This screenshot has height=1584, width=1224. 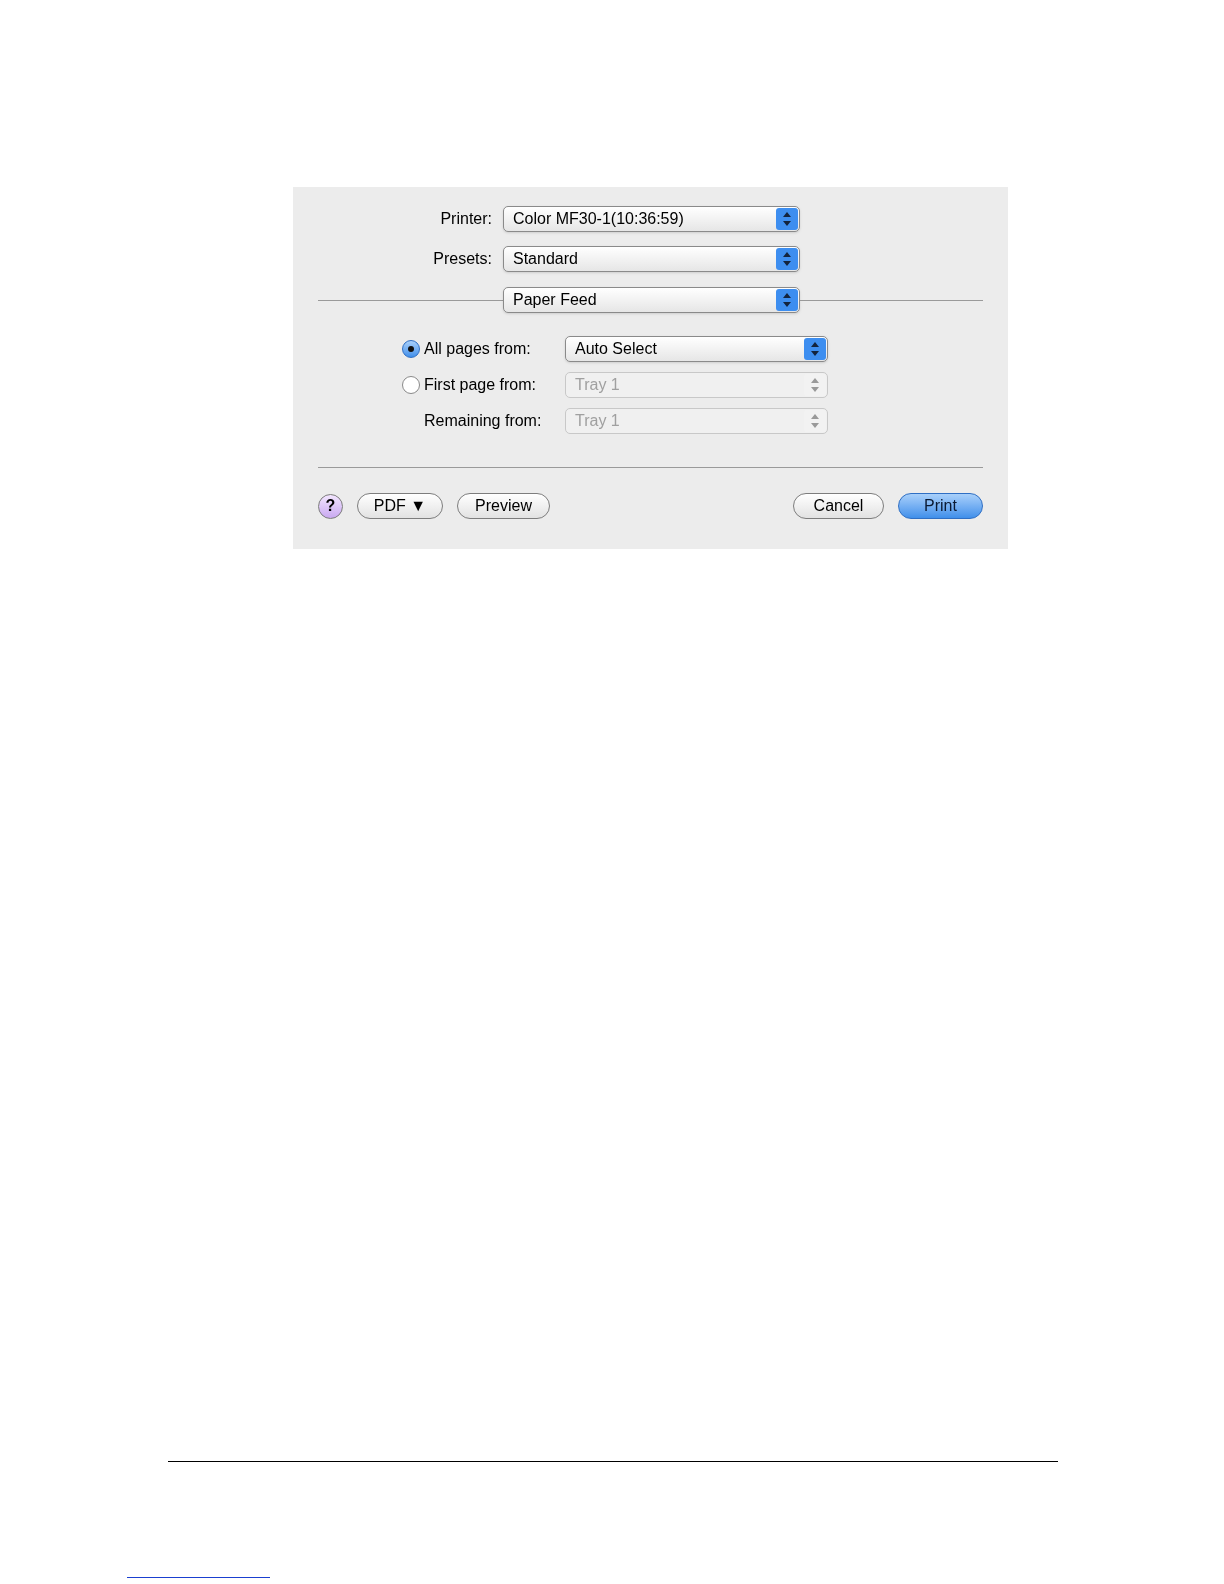 What do you see at coordinates (462, 259) in the screenshot?
I see `field-label: Presets:` at bounding box center [462, 259].